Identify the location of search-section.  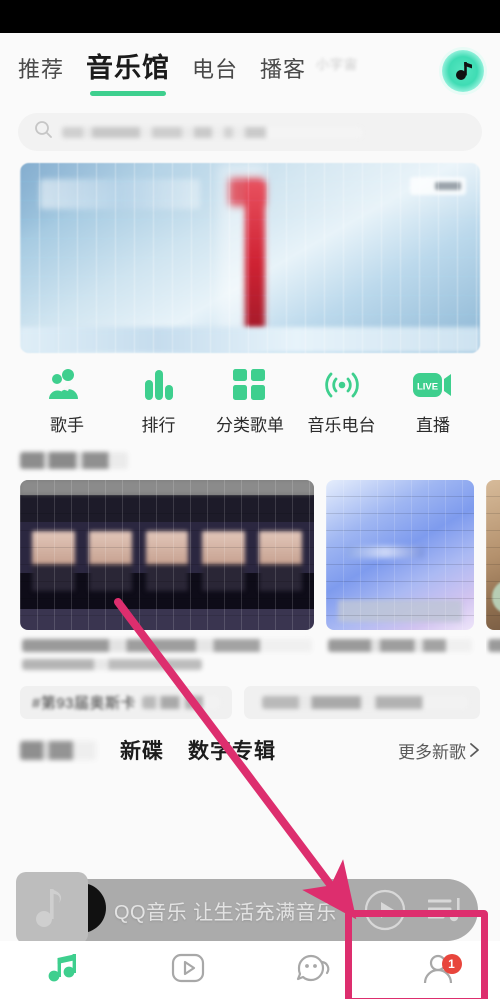
(250, 130).